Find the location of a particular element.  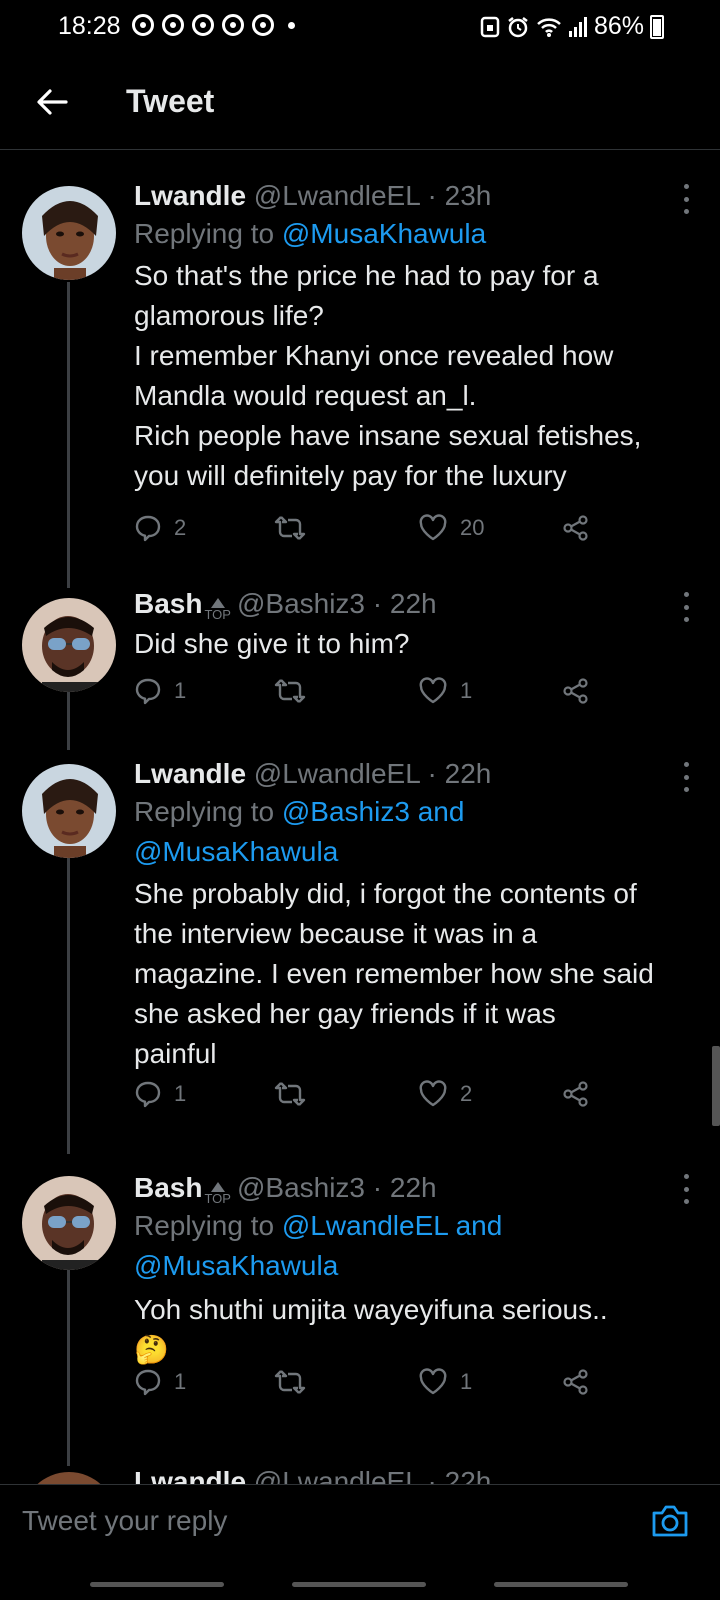

arrow-left-icon is located at coordinates (52, 102).